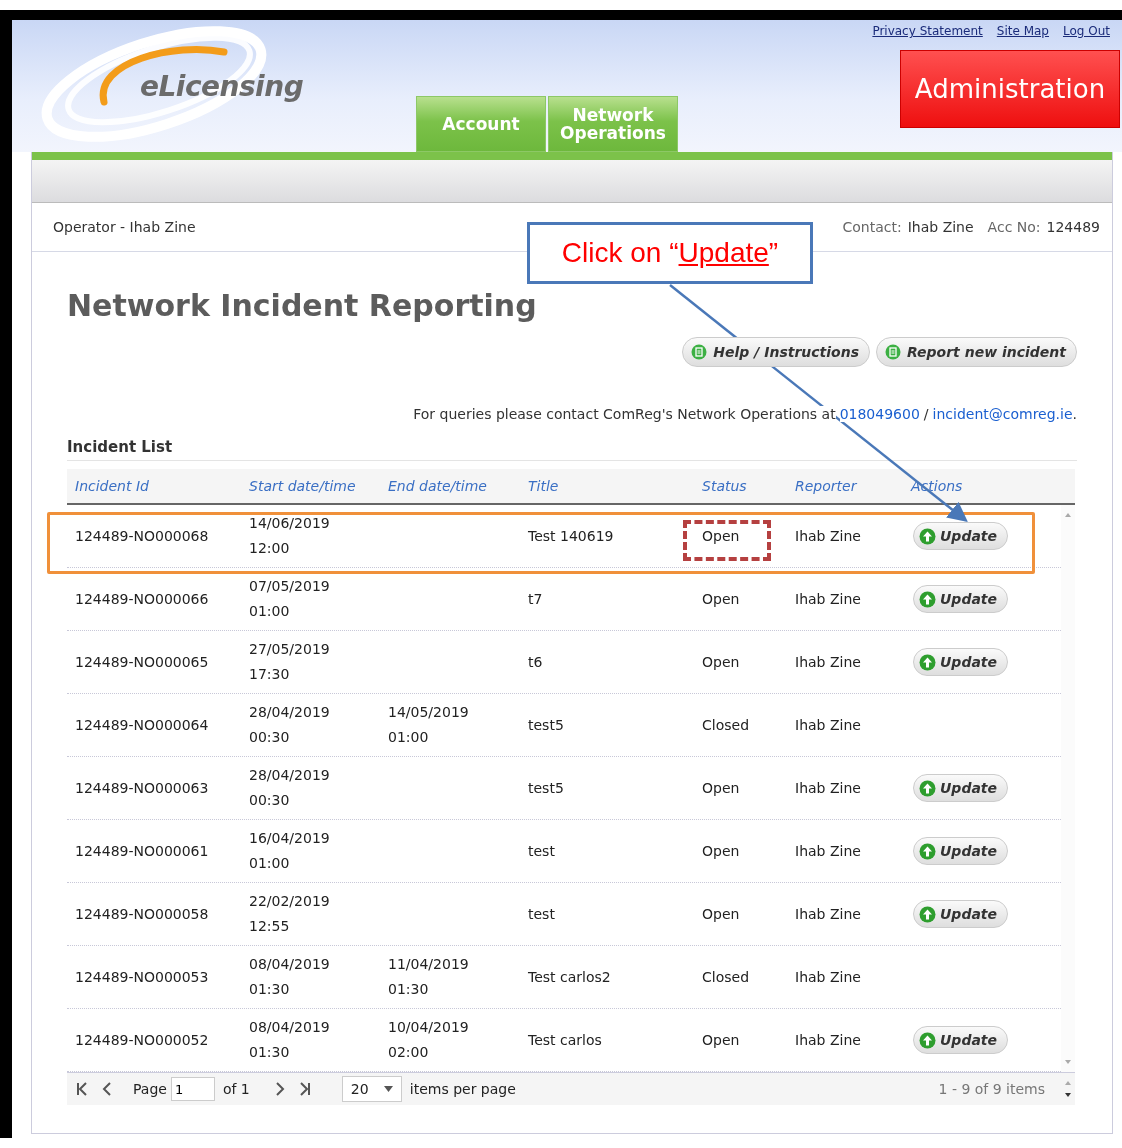 This screenshot has height=1148, width=1122. What do you see at coordinates (740, 486) in the screenshot?
I see `column-header: Status` at bounding box center [740, 486].